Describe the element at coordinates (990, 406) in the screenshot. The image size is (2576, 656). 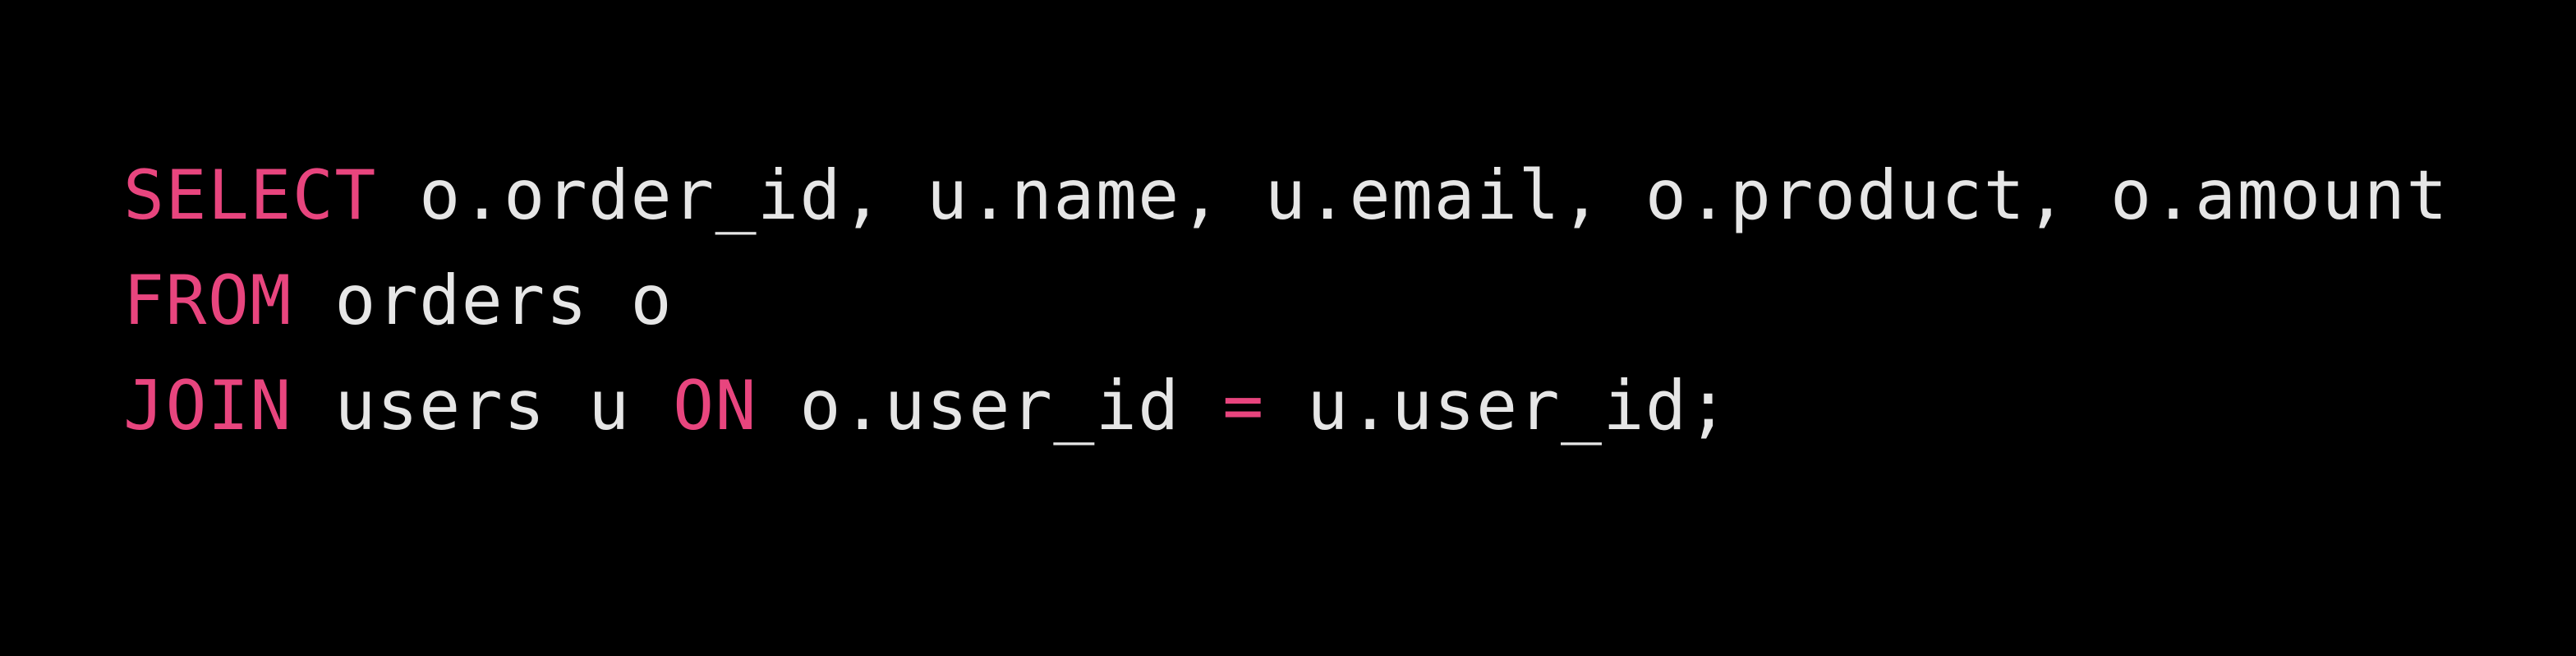
I see `join-left-operand: o.user_id` at that location.